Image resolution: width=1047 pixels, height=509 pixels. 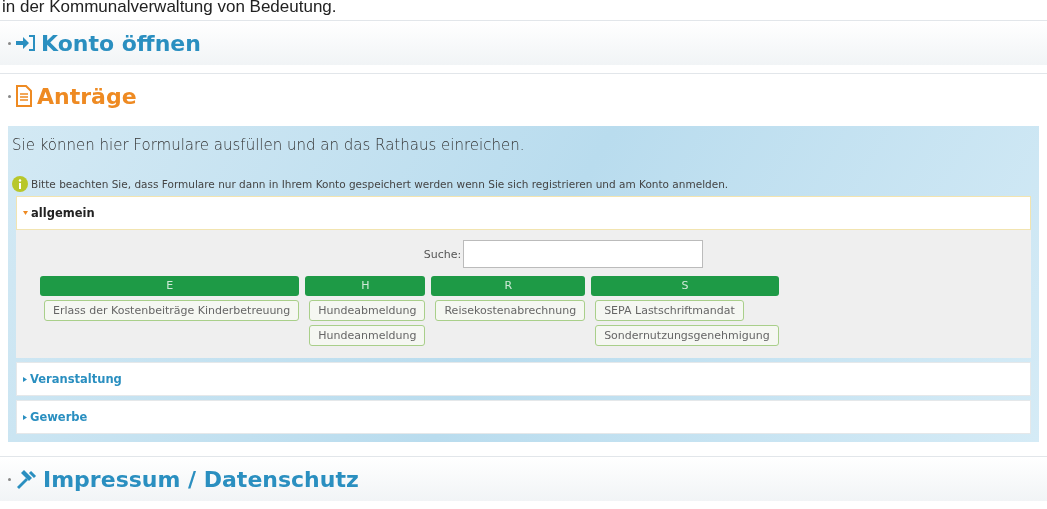 I want to click on category-header: allgemein, so click(x=523, y=213).